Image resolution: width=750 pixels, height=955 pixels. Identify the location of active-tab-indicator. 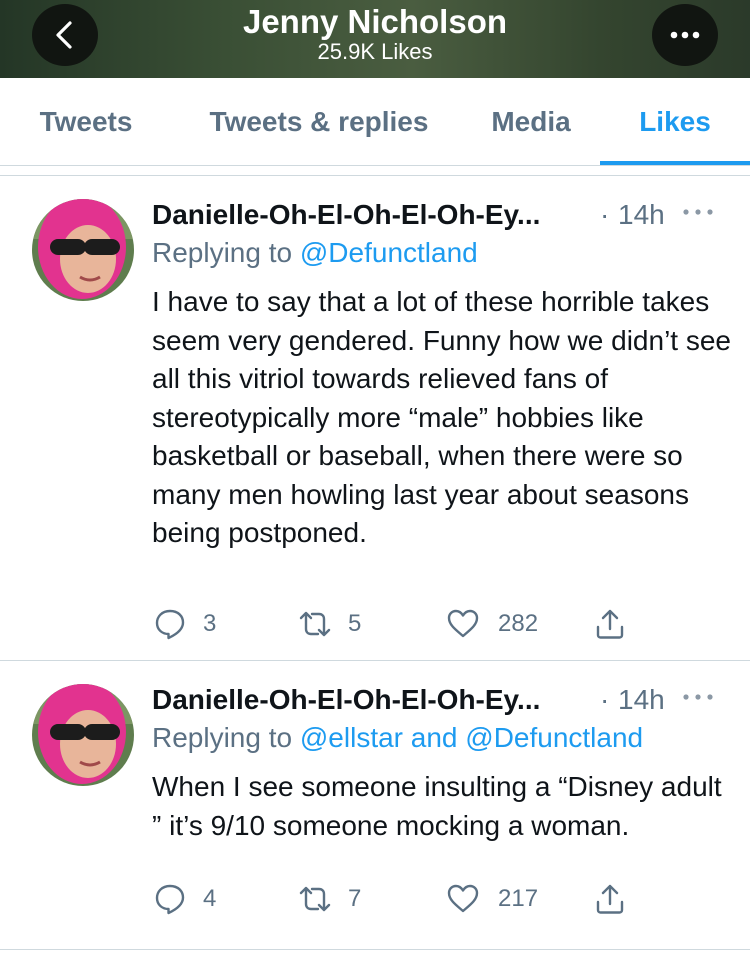
(675, 163).